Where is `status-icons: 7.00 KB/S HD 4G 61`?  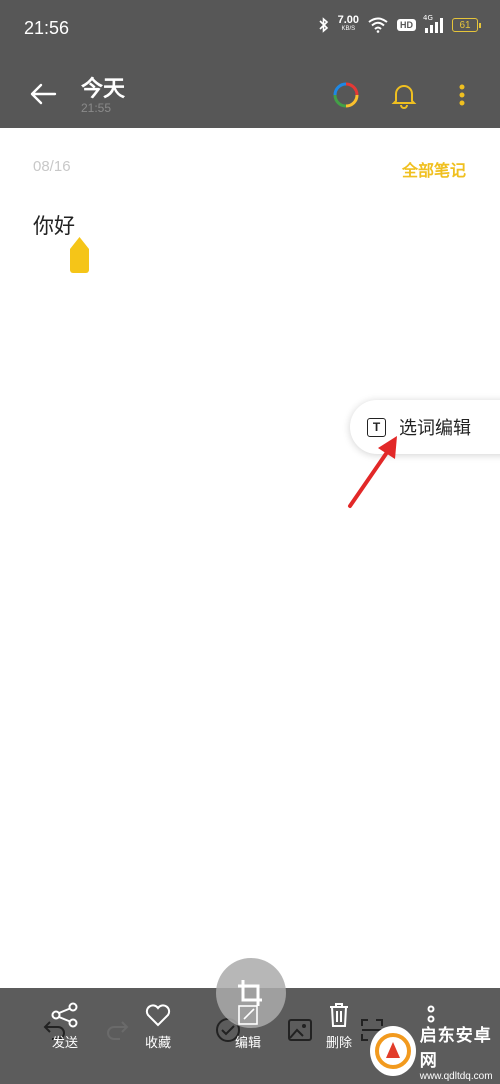
status-icons: 7.00 KB/S HD 4G 61 is located at coordinates (400, 24).